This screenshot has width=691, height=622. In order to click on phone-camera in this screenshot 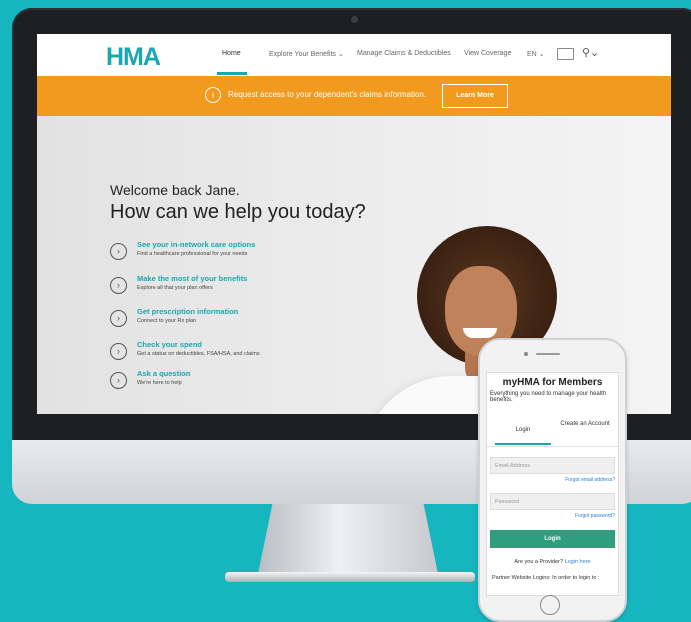, I will do `click(526, 354)`.